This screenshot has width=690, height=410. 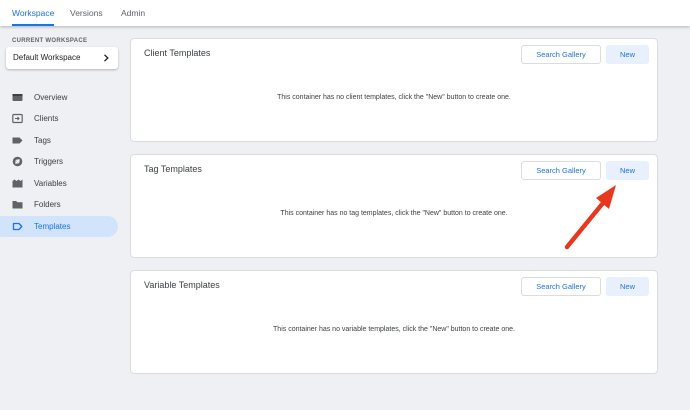 I want to click on current-workspace-label: CURRENT WORKSPACE, so click(x=50, y=41).